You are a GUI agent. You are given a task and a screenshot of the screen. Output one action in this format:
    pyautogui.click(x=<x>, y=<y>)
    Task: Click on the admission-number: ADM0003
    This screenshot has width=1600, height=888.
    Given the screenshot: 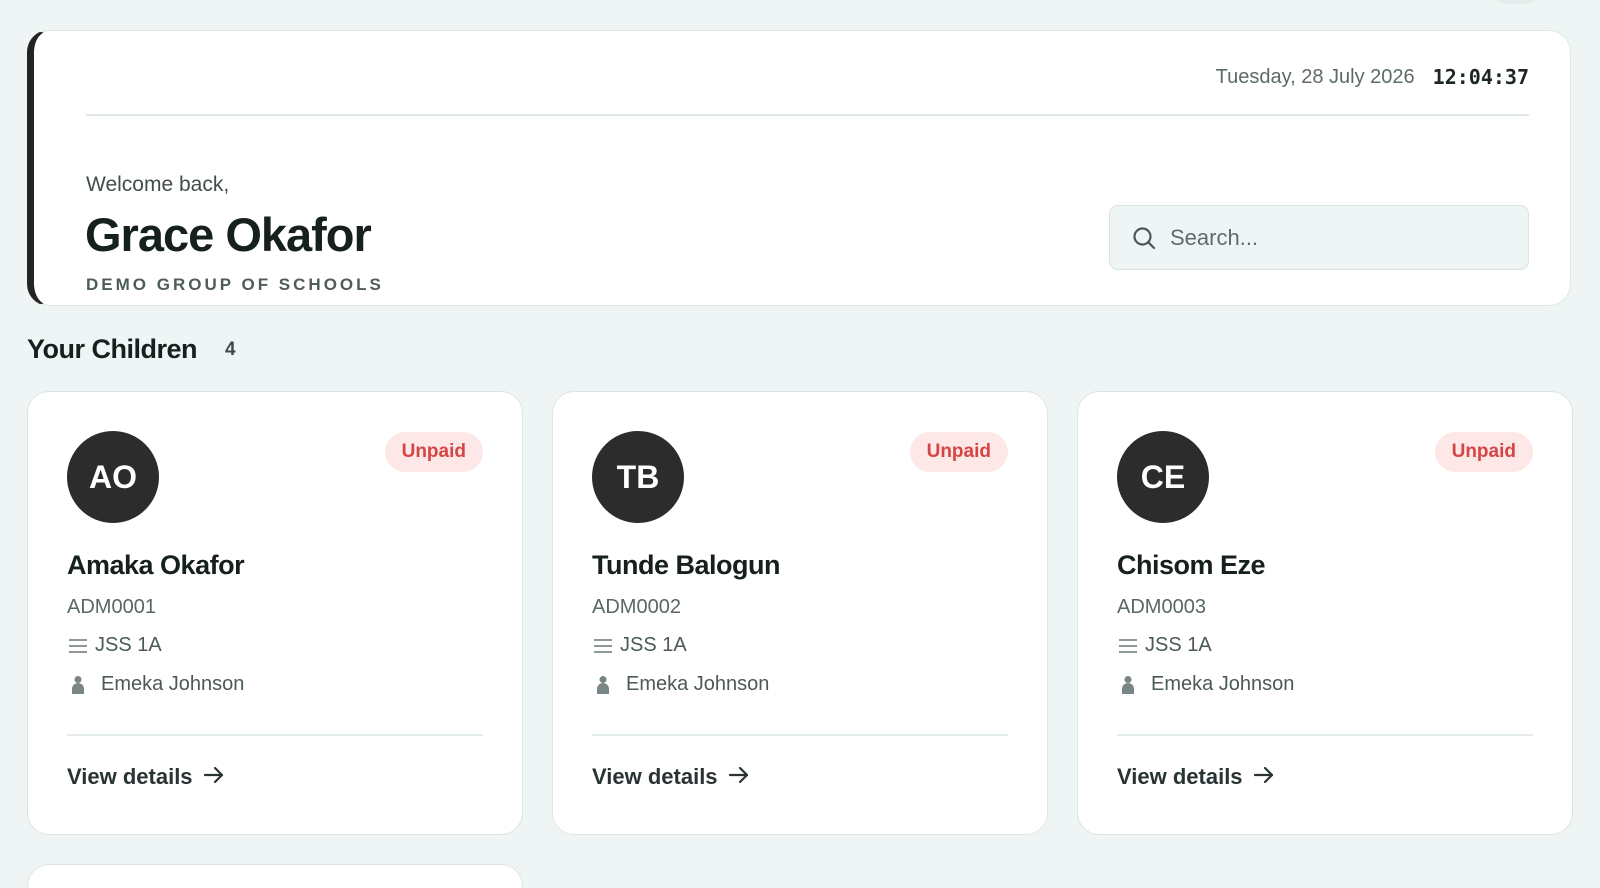 What is the action you would take?
    pyautogui.click(x=1161, y=607)
    